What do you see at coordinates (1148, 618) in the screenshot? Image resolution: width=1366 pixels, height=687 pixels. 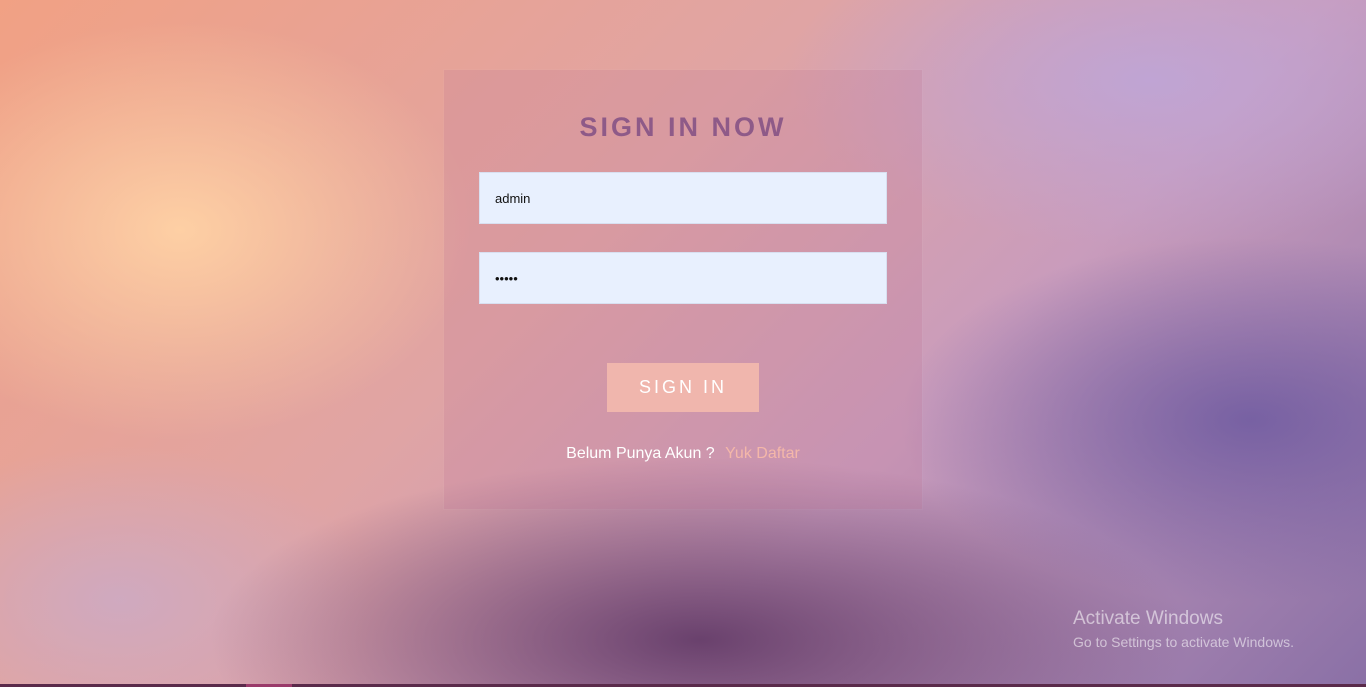 I see `watermark-title: Activate Windows` at bounding box center [1148, 618].